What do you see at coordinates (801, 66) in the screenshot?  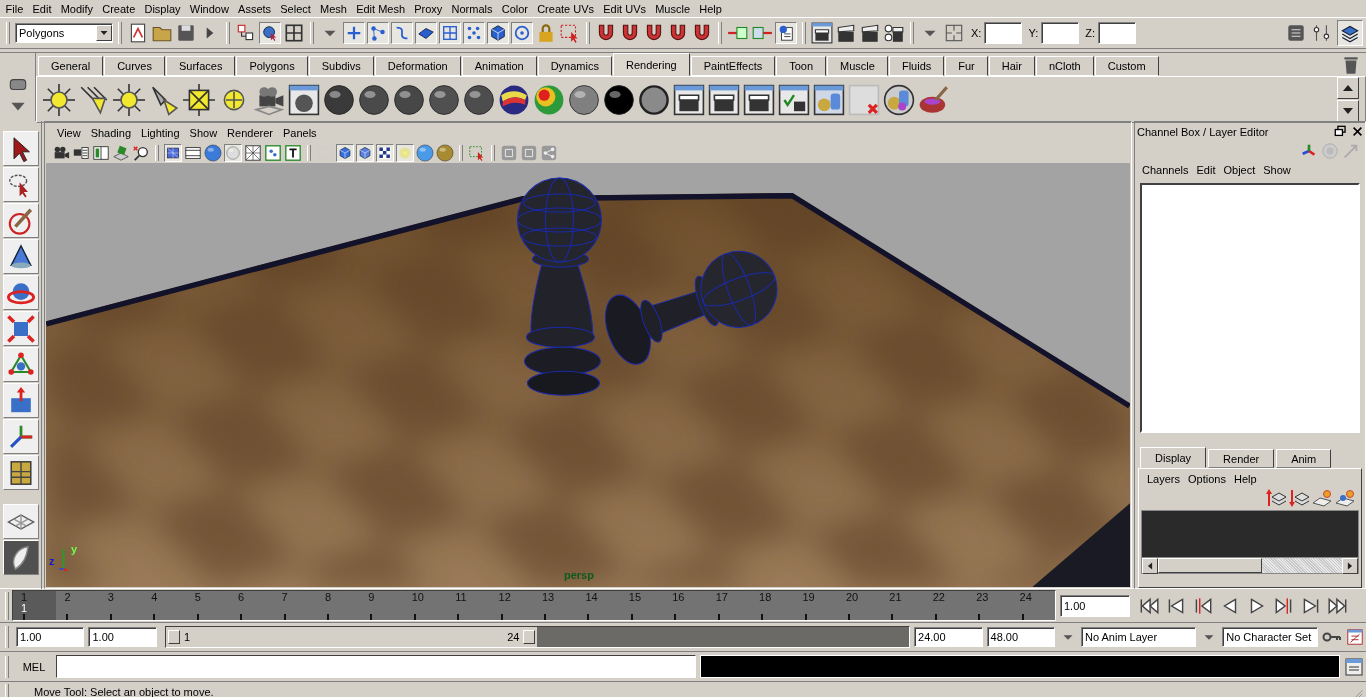 I see `shelf-tab: Toon` at bounding box center [801, 66].